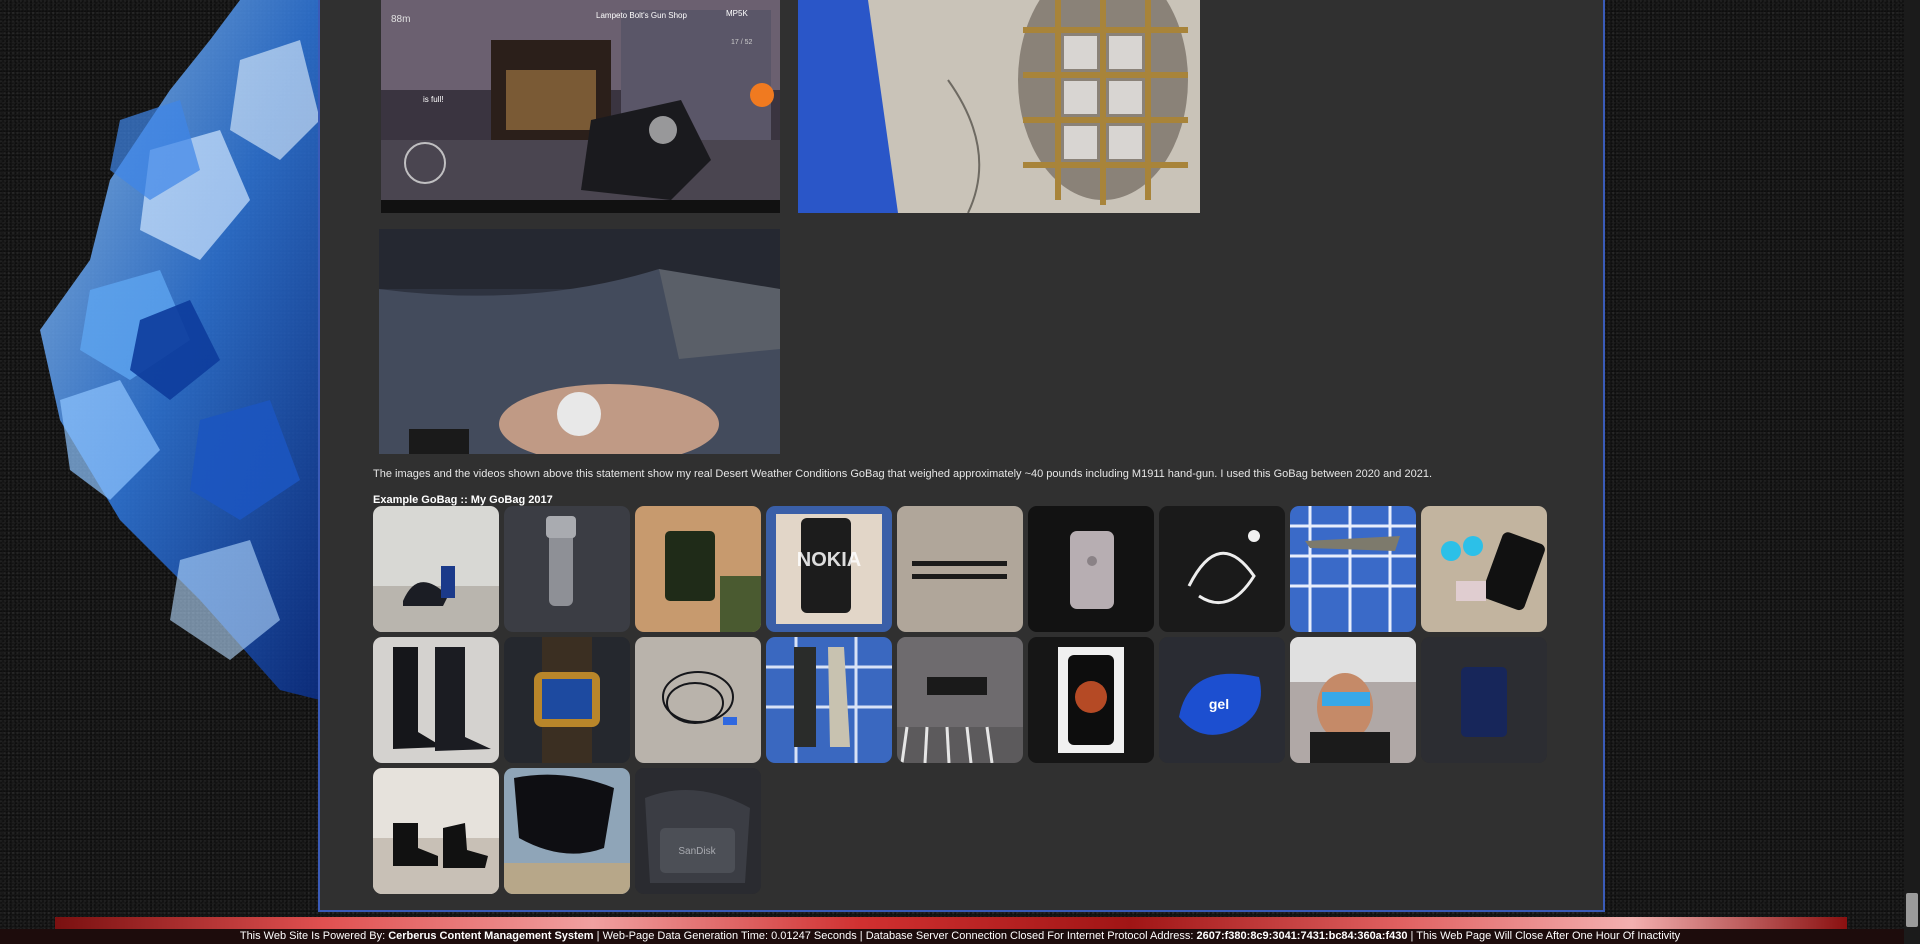 This screenshot has width=1920, height=944. I want to click on footer-decorative-banner, so click(951, 923).